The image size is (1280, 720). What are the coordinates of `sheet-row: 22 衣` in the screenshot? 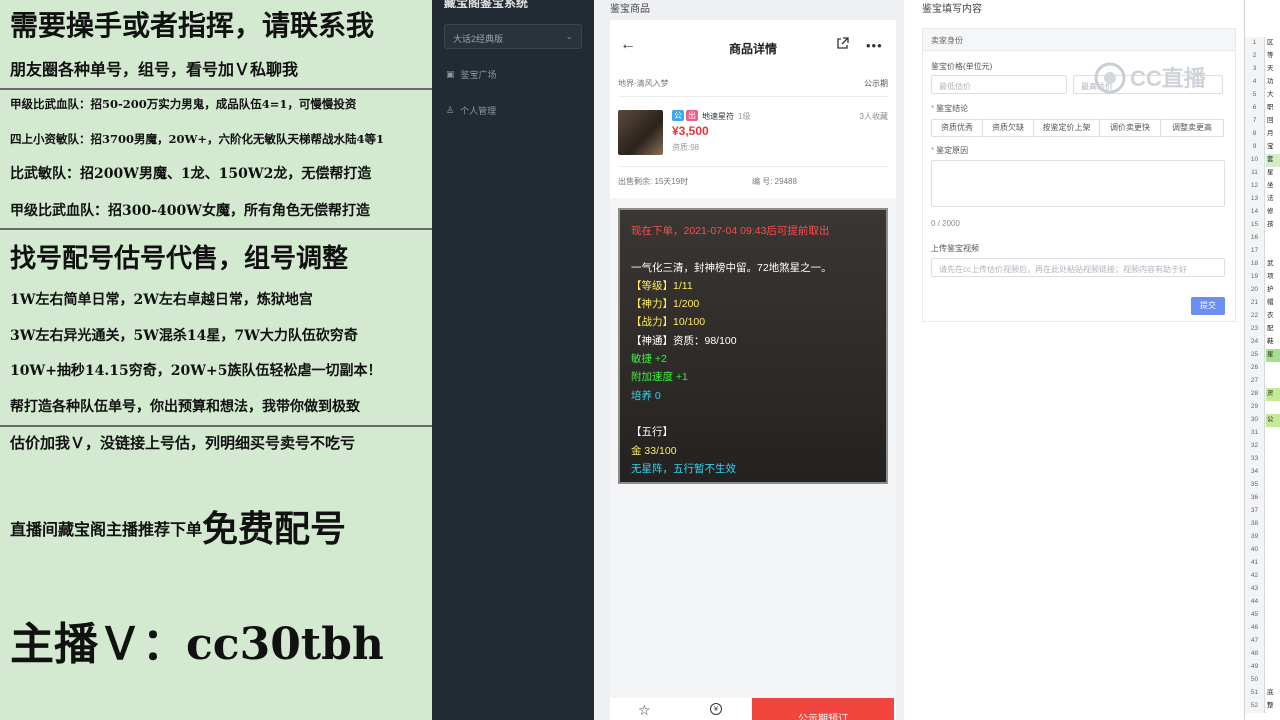 It's located at (1262, 316).